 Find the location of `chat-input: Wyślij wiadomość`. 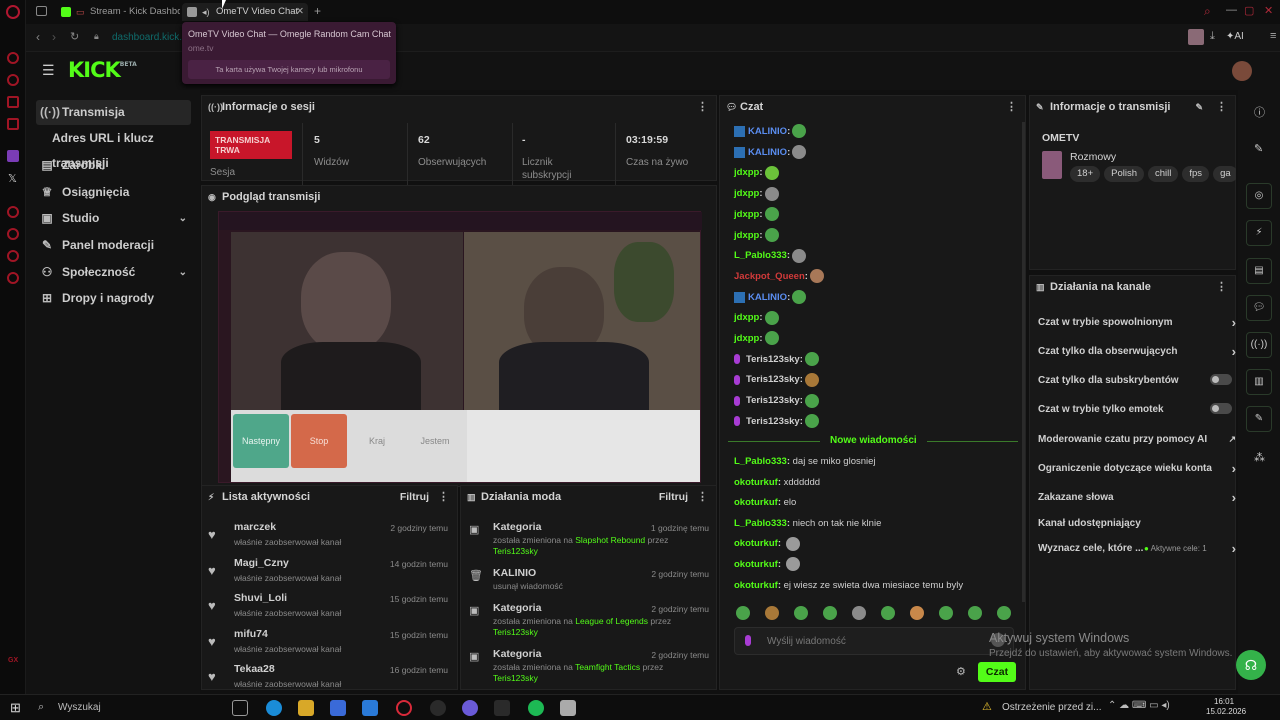

chat-input: Wyślij wiadomość is located at coordinates (874, 641).